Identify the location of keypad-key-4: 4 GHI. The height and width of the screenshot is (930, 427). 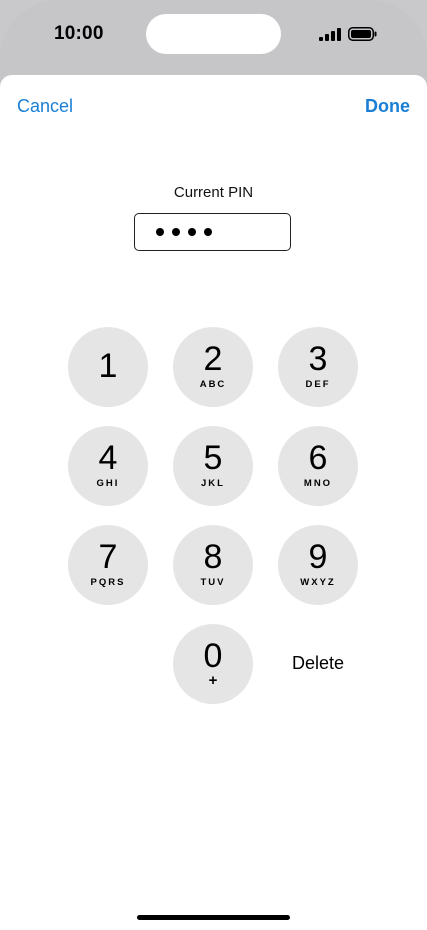
(108, 466).